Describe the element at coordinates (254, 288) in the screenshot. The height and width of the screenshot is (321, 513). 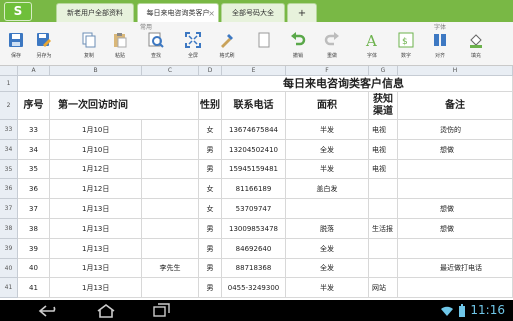
I see `cell-phone: 0455-3249300` at that location.